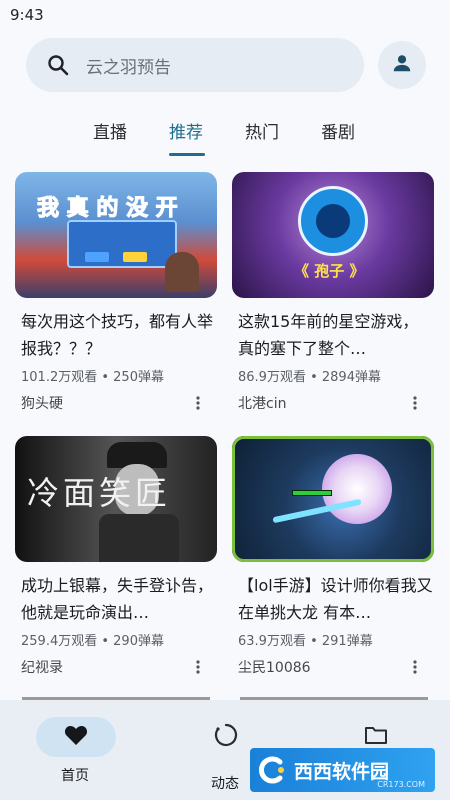 The image size is (450, 800). Describe the element at coordinates (42, 404) in the screenshot. I see `video-author: 狗头硬` at that location.